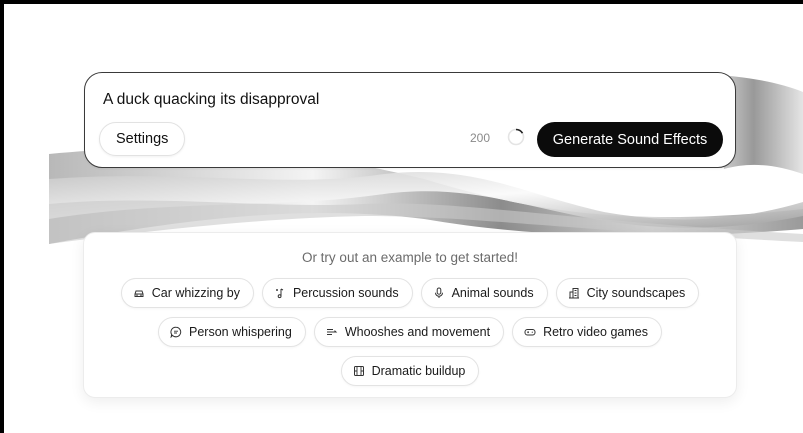 The height and width of the screenshot is (433, 803). I want to click on chip-label: City soundscapes, so click(636, 293).